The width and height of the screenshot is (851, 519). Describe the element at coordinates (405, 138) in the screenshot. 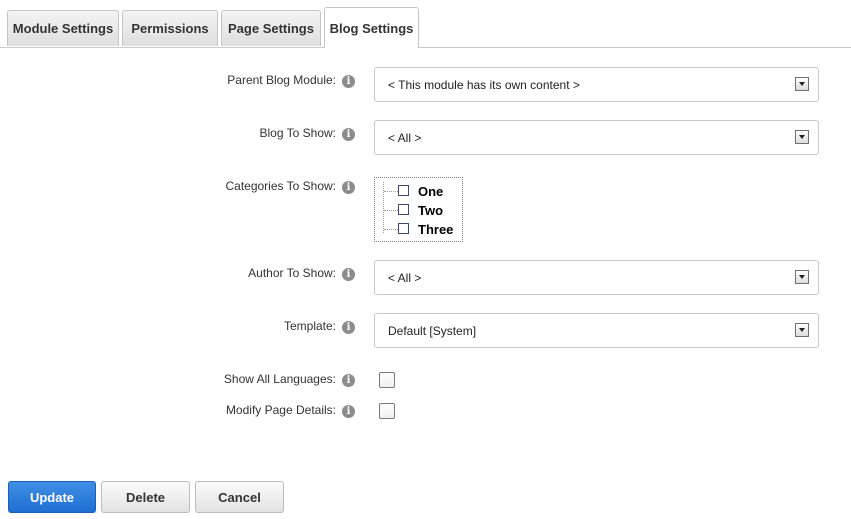

I see `blog-to-show-value: < All >` at that location.